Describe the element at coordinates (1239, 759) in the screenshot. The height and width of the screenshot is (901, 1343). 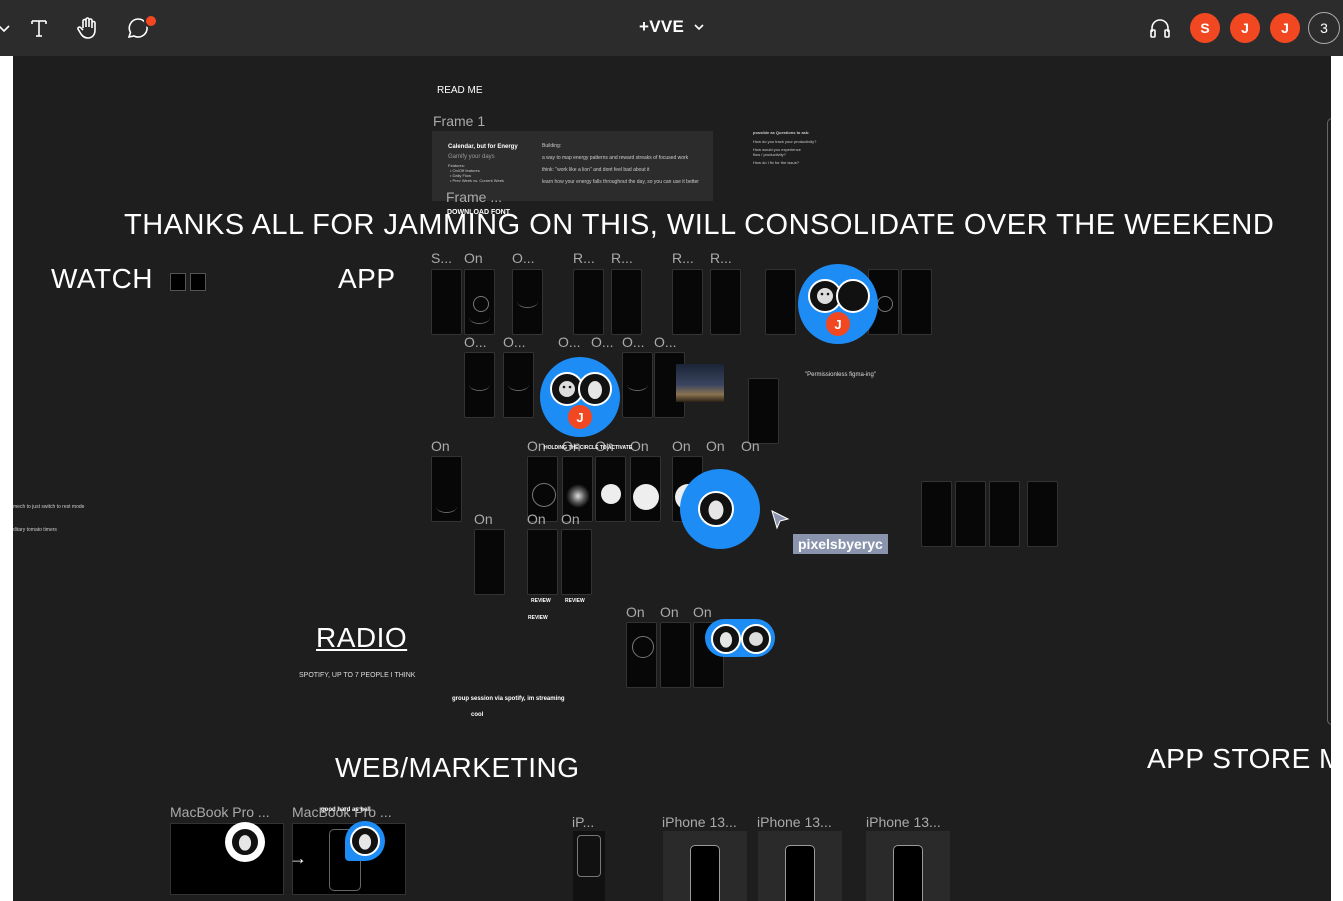
I see `section-title-app-store: APP STORE M` at that location.